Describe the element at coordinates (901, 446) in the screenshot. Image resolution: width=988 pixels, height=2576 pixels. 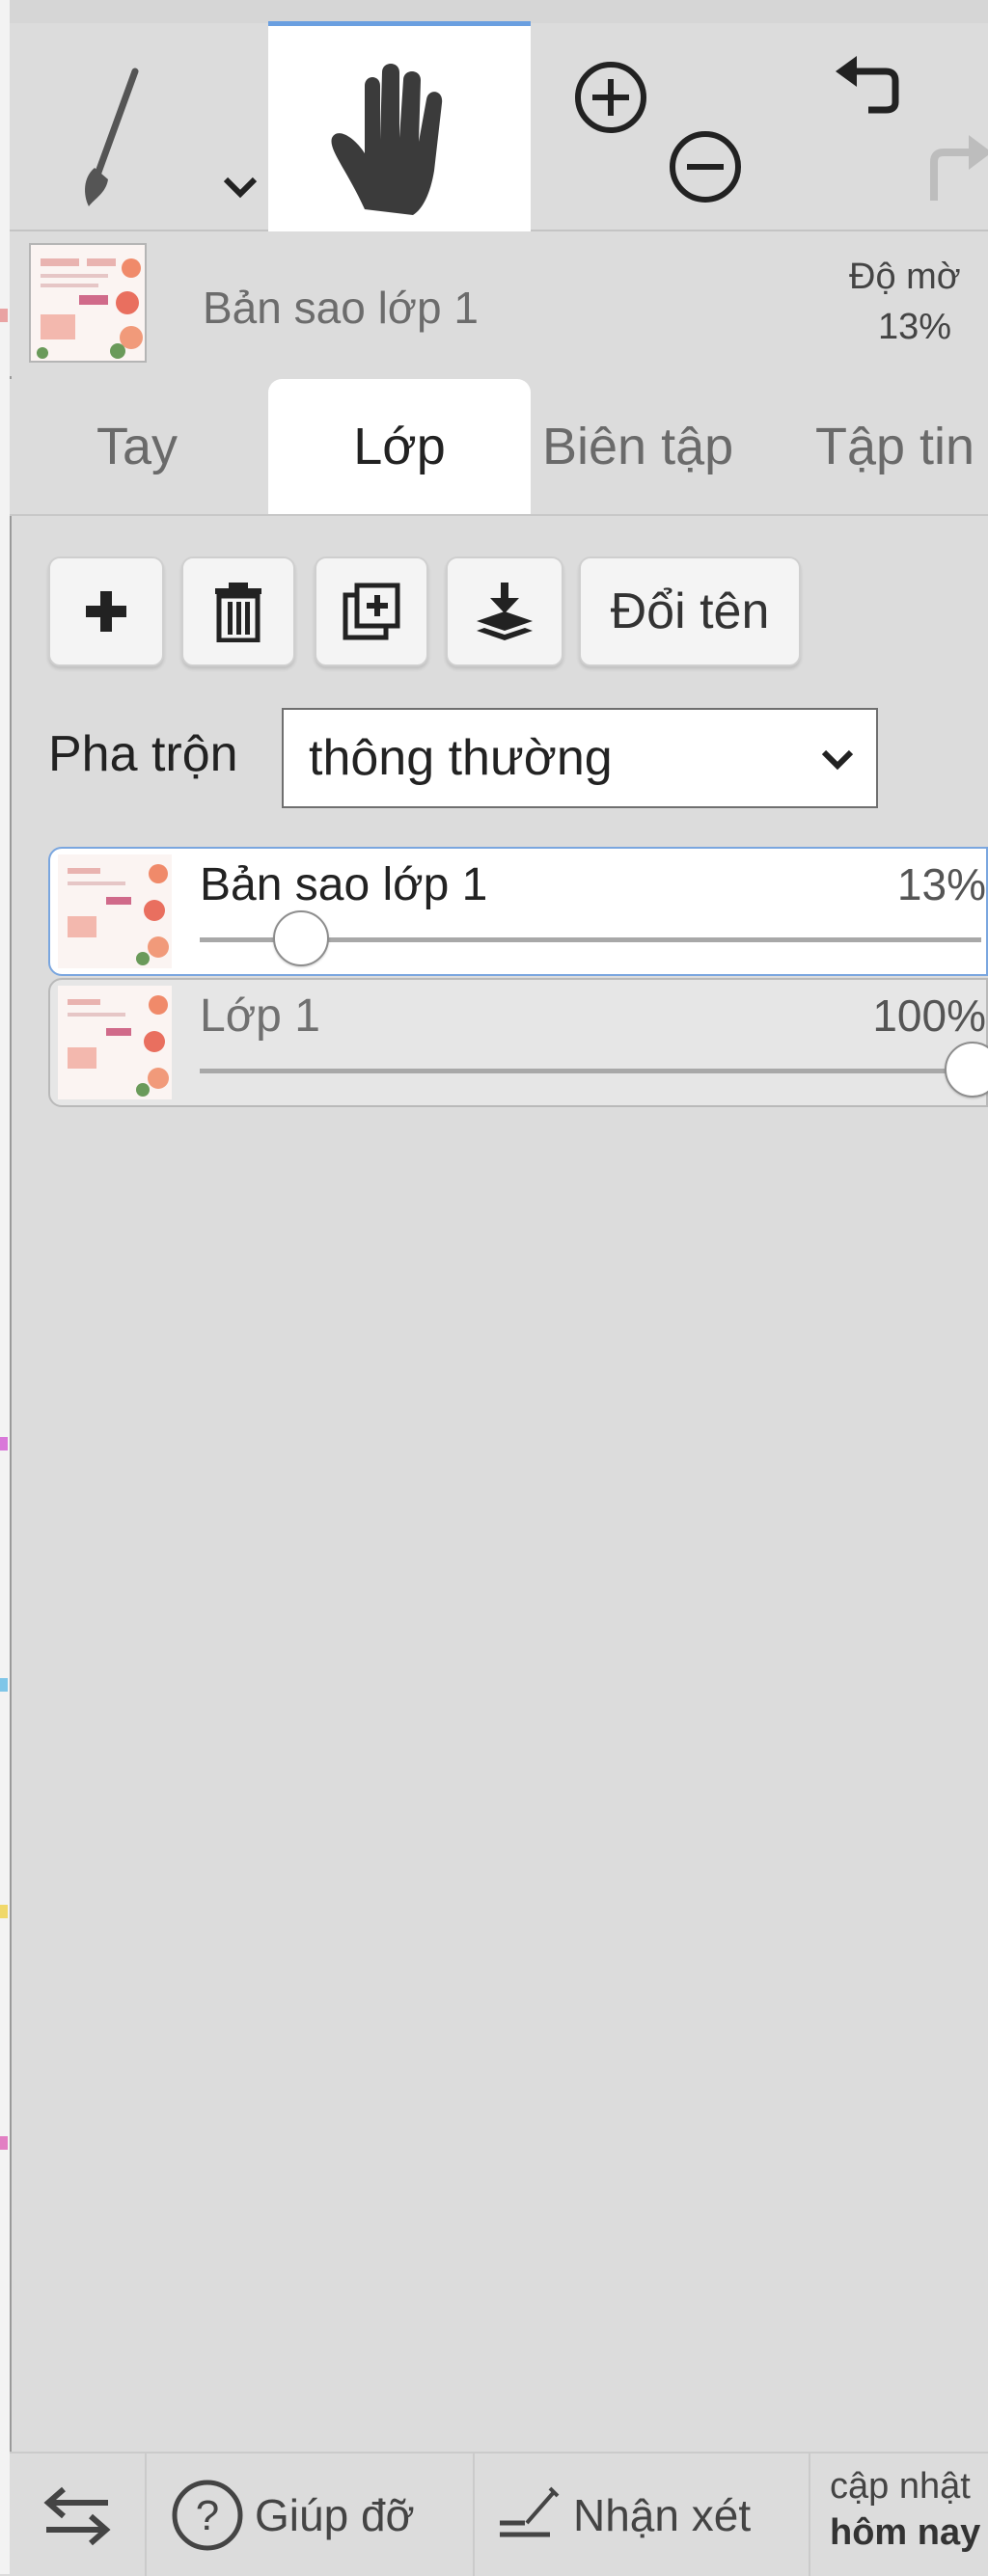
I see `tab-tap-tin: Tập tin` at that location.